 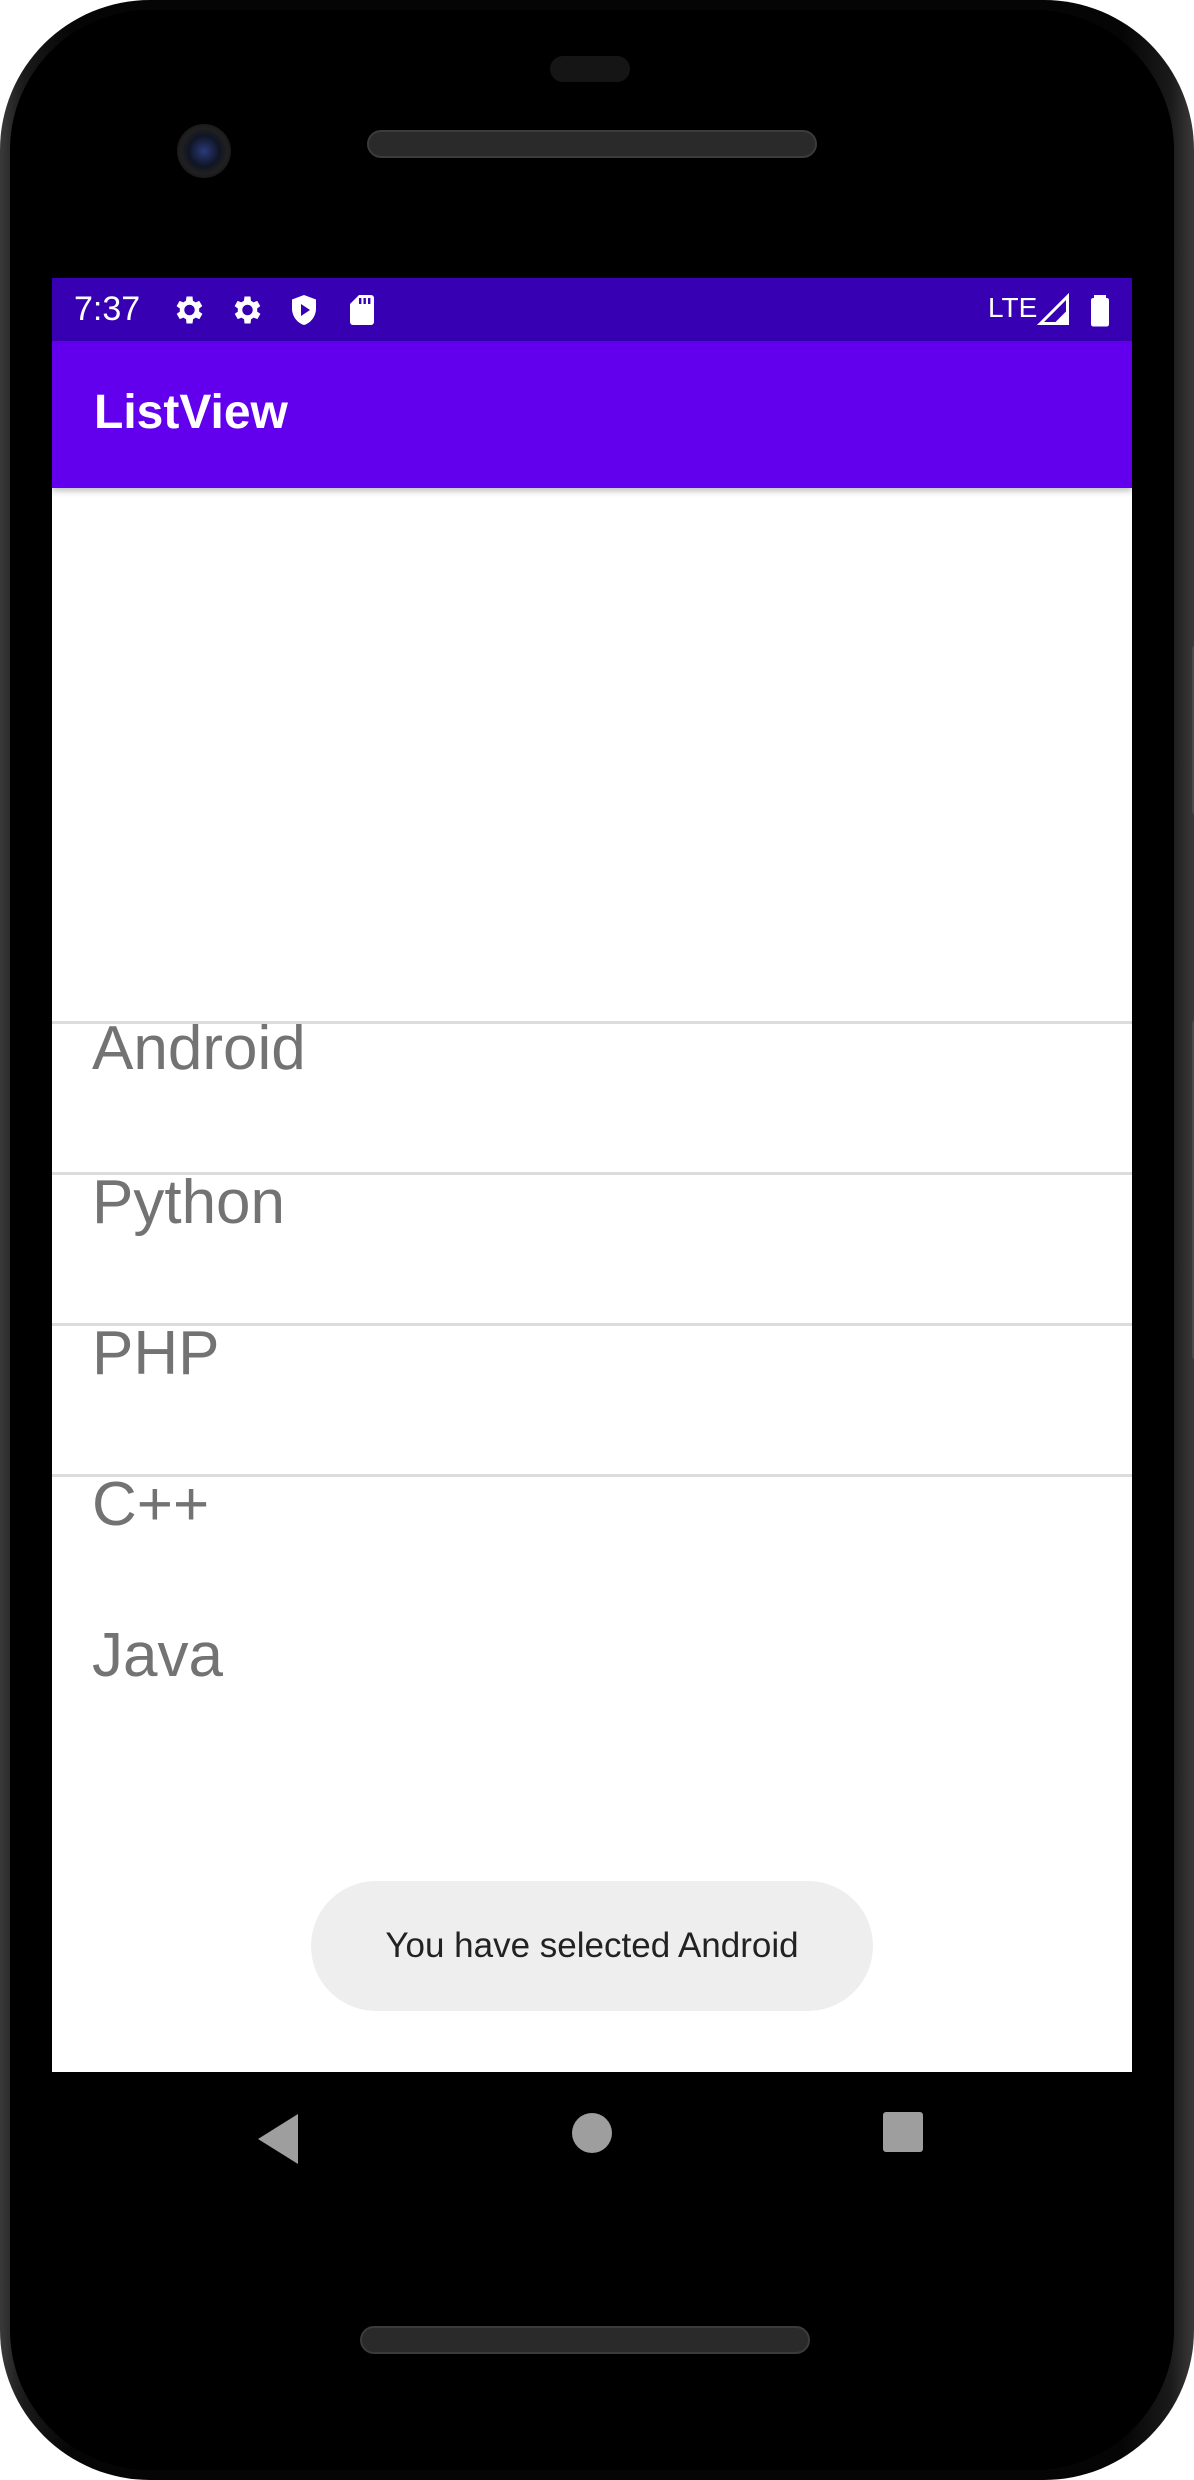 I want to click on home-icon, so click(x=592, y=2133).